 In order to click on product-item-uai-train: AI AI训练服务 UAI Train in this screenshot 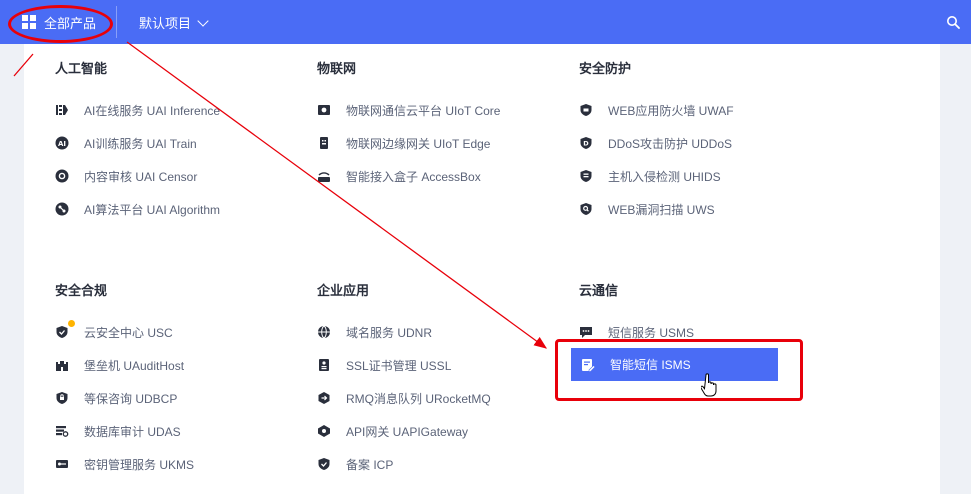, I will do `click(126, 143)`.